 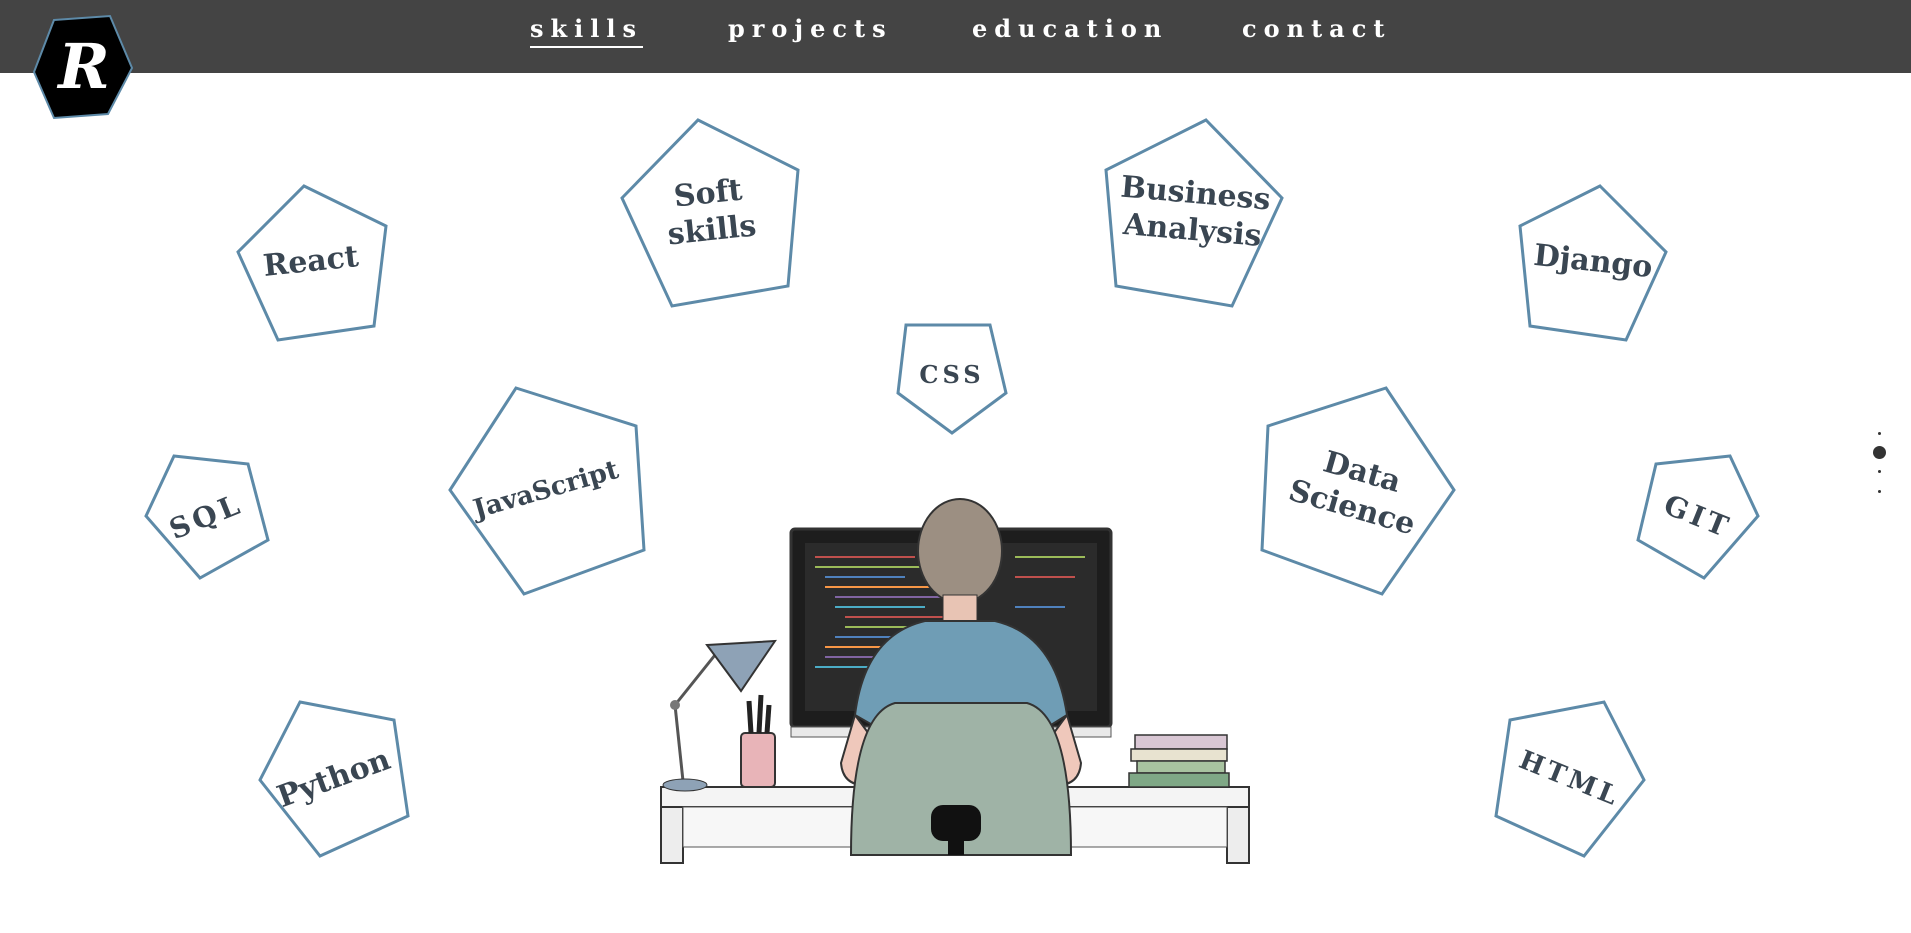 I want to click on skill-label-business-analysis: Business Analysis, so click(x=1195, y=211).